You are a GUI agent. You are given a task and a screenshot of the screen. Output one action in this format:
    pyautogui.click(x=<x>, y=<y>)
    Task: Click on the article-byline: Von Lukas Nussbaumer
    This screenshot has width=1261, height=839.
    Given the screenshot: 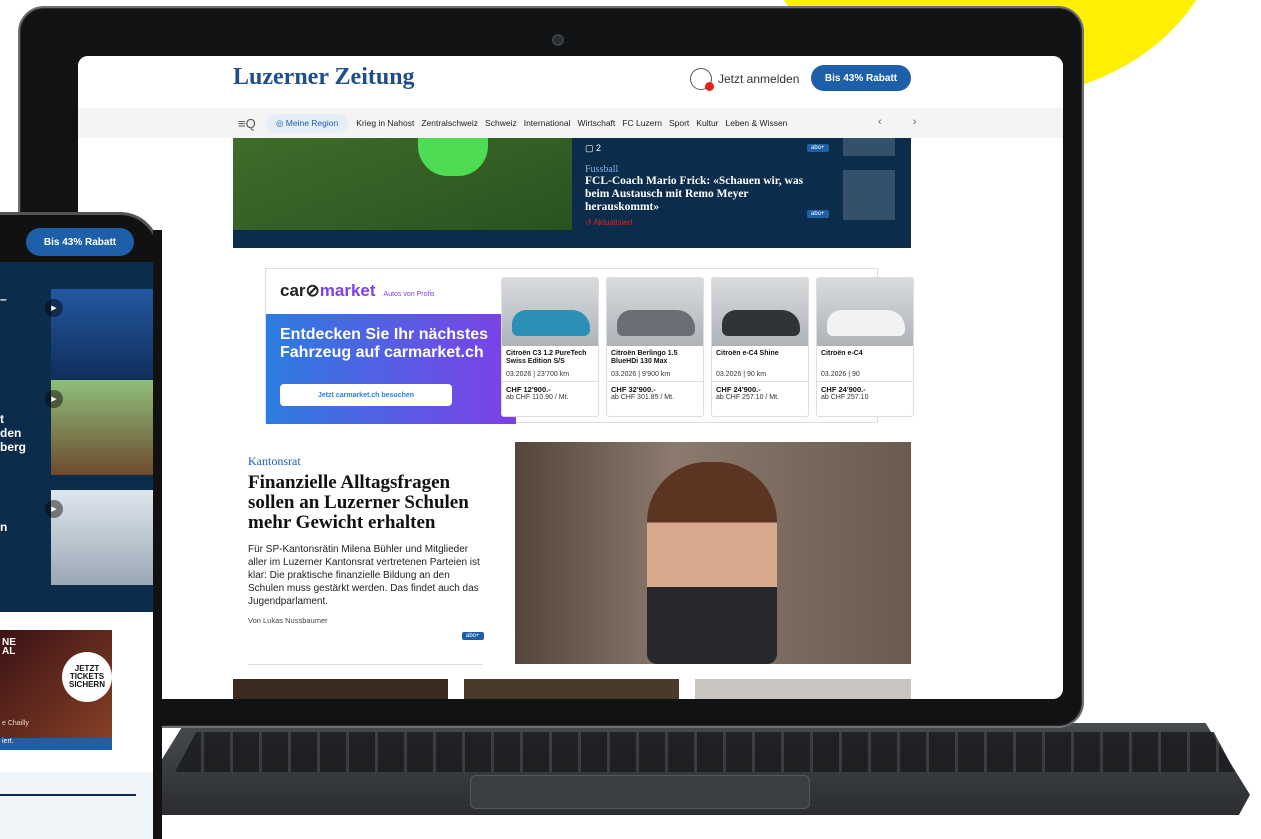 What is the action you would take?
    pyautogui.click(x=288, y=620)
    